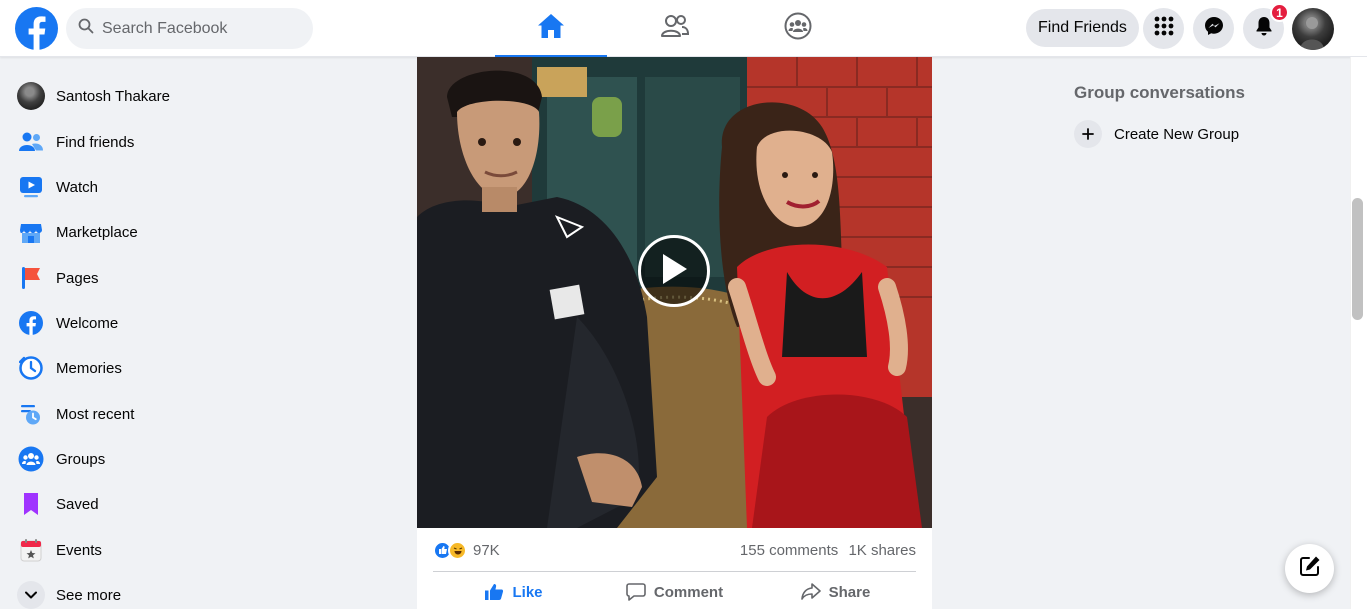 The height and width of the screenshot is (609, 1367). I want to click on memories-clock-icon, so click(31, 368).